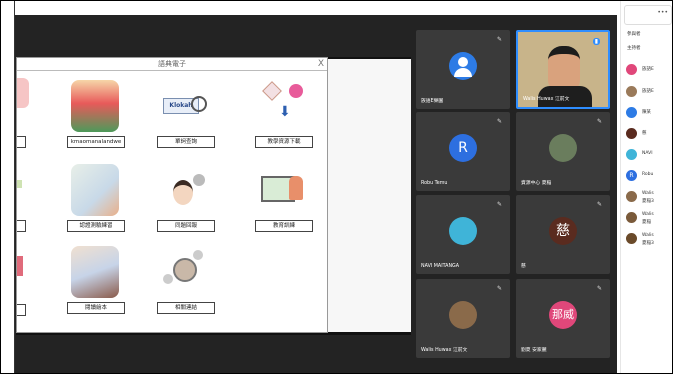  What do you see at coordinates (23, 93) in the screenshot?
I see `cut-icon-top` at bounding box center [23, 93].